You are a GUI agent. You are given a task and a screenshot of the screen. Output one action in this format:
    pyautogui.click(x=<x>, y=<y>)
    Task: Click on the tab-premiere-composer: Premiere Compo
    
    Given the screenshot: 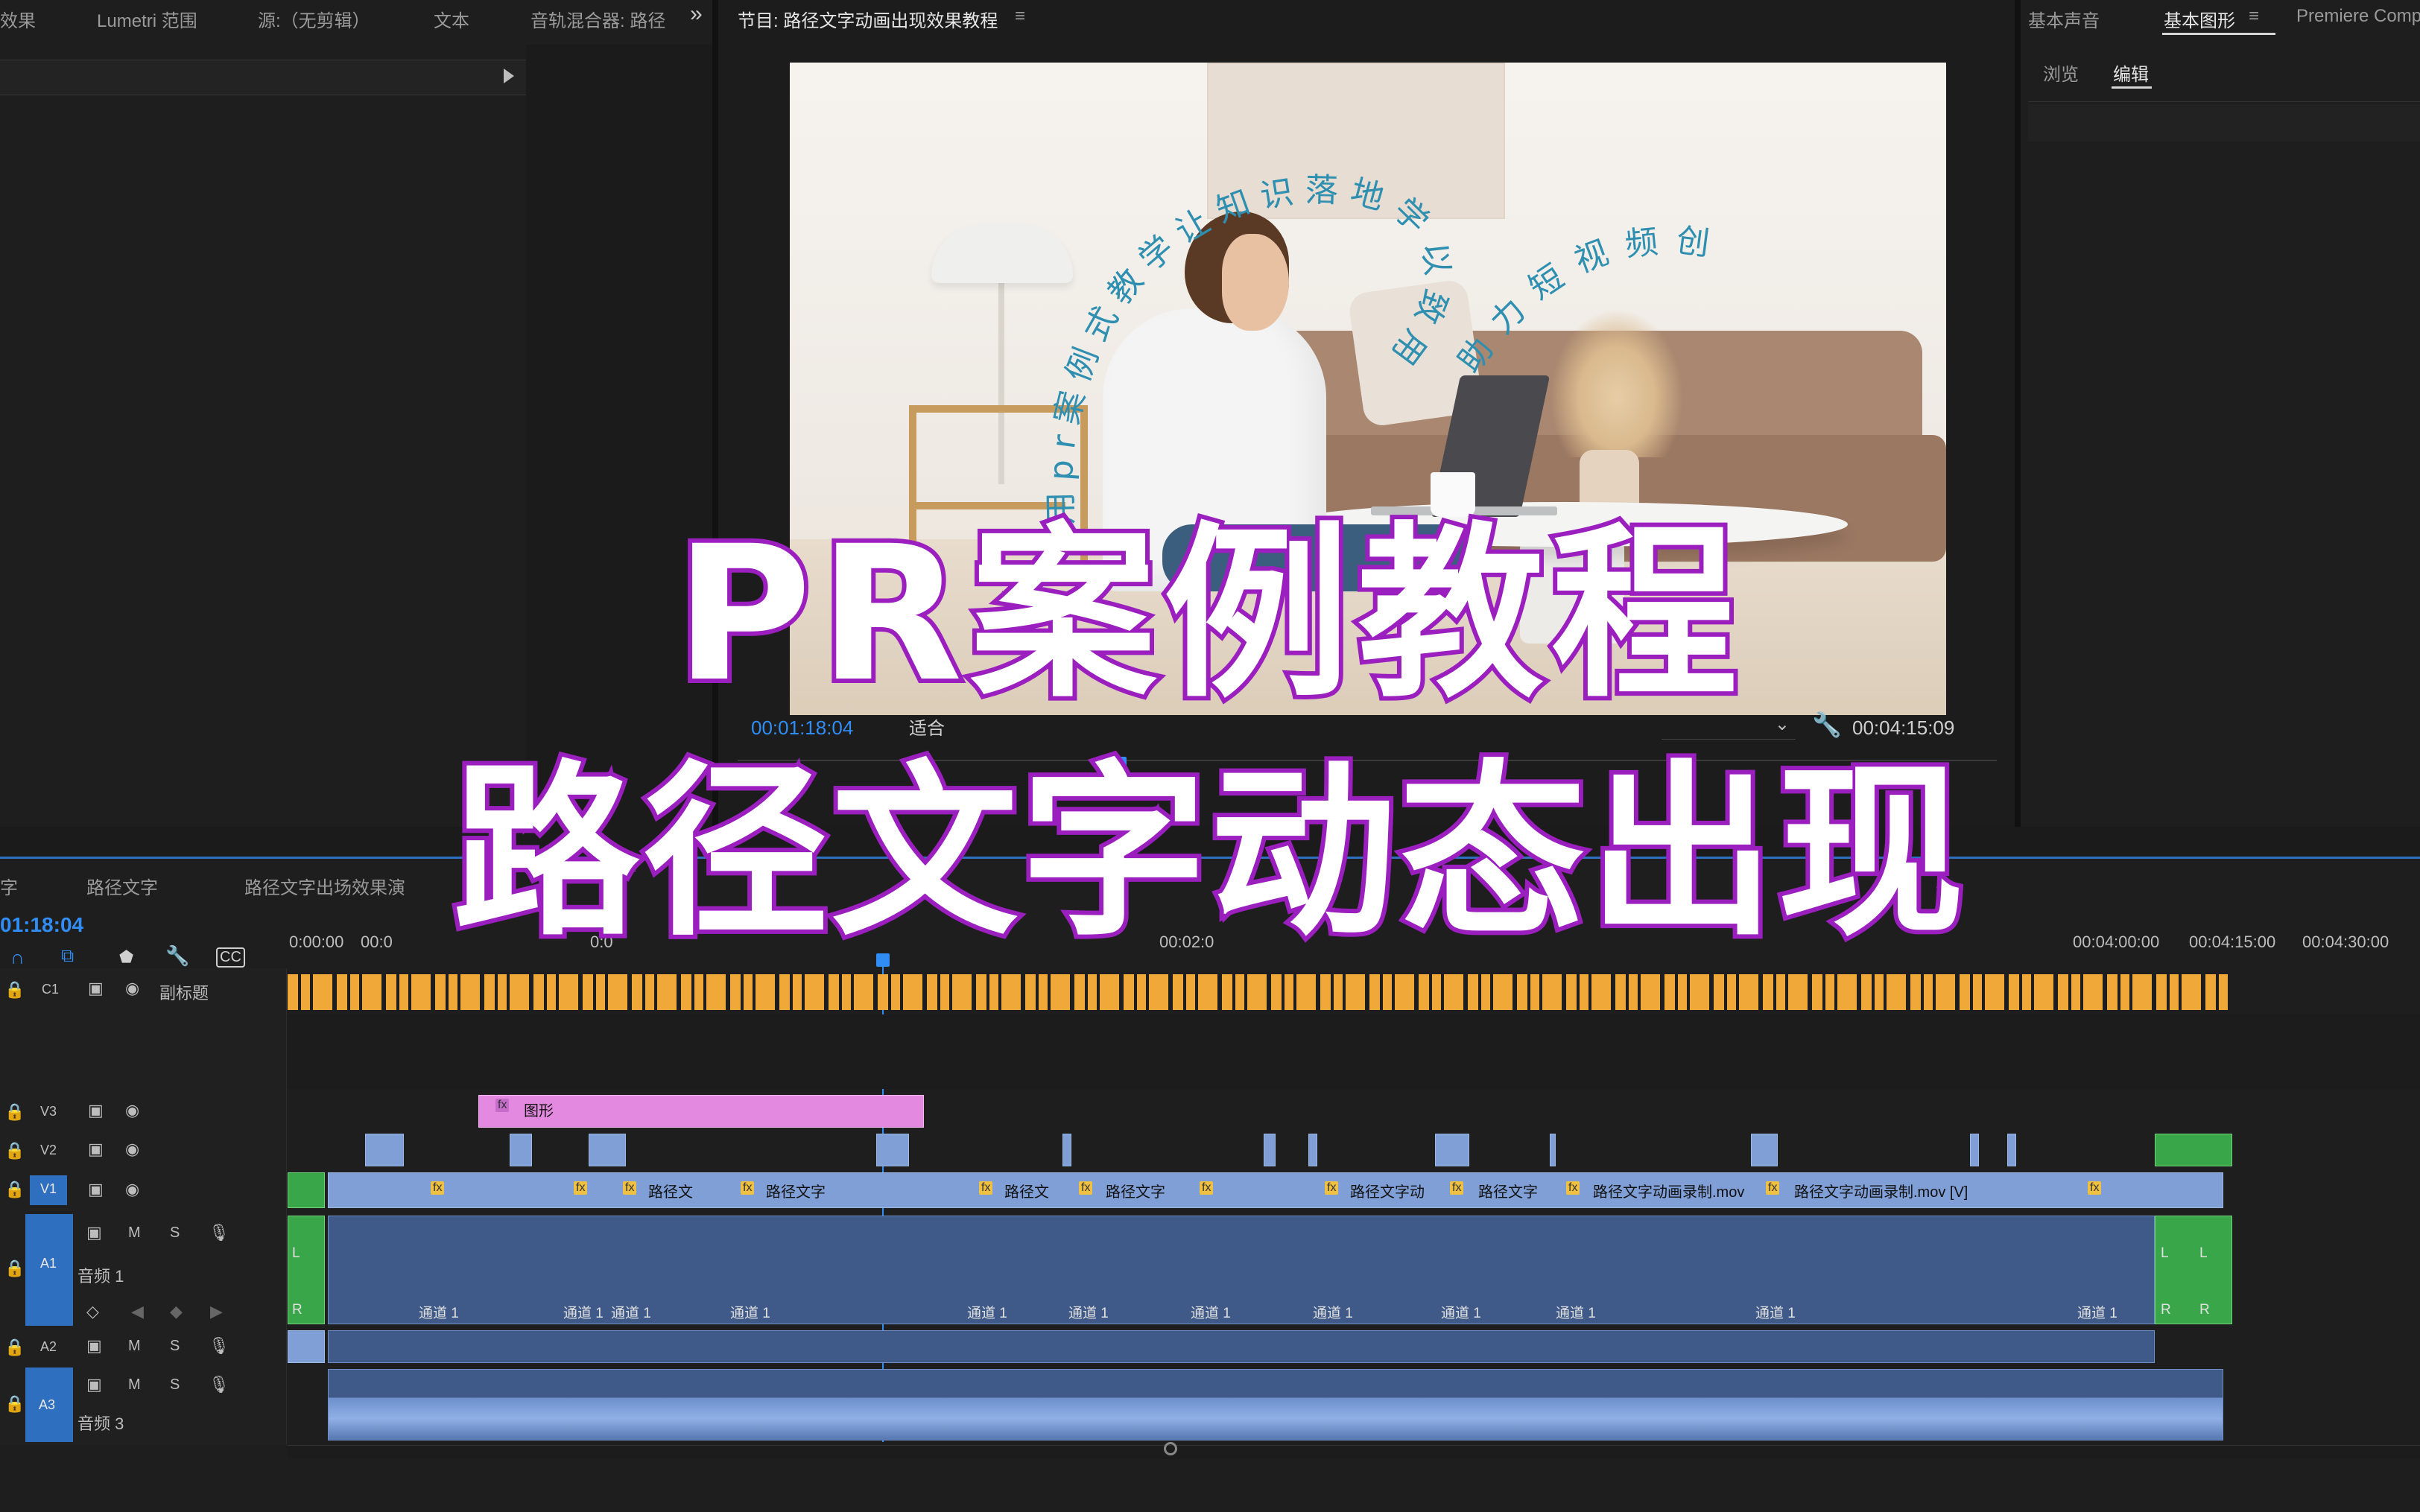 What is the action you would take?
    pyautogui.click(x=2358, y=16)
    